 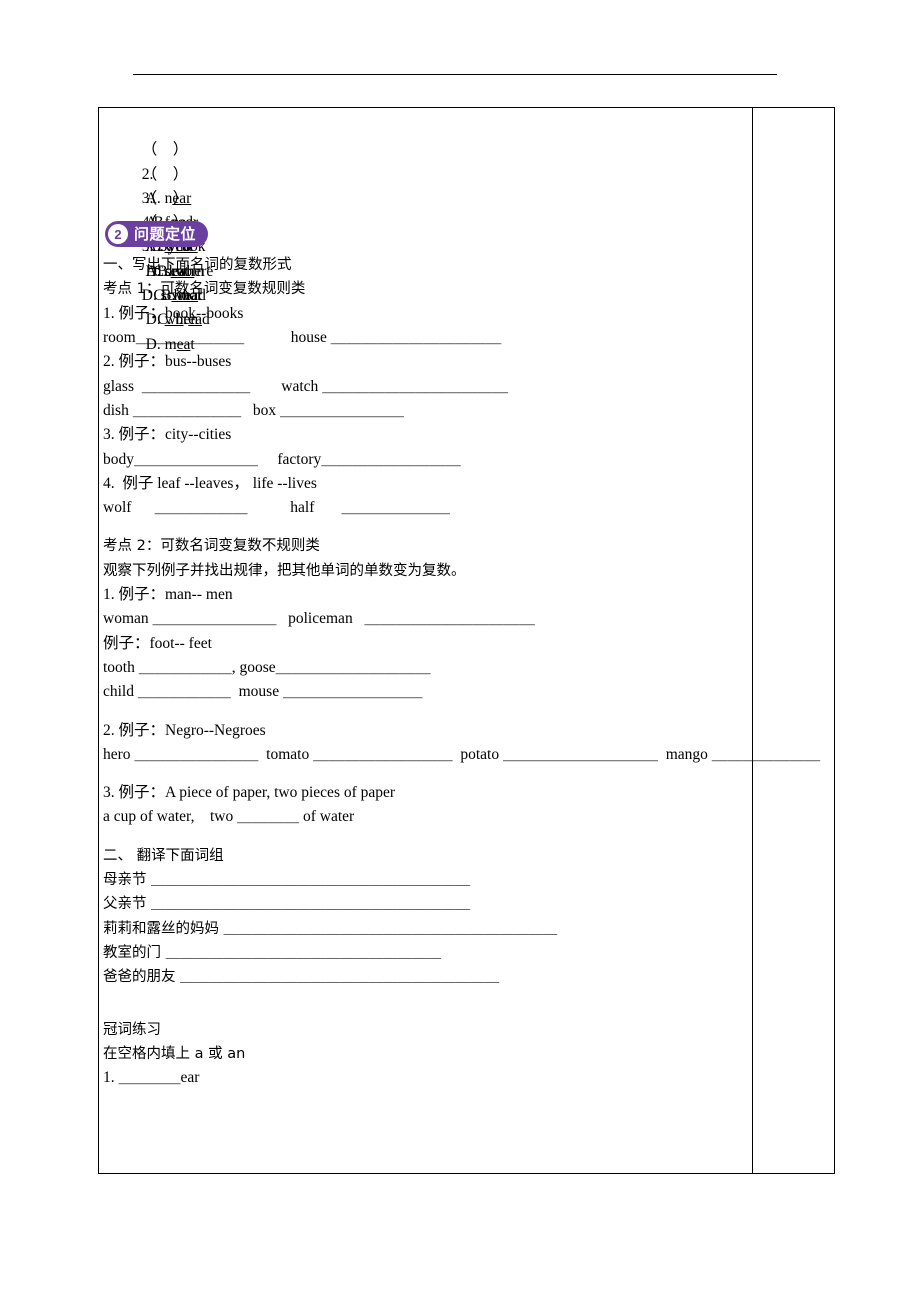 What do you see at coordinates (151, 1078) in the screenshot?
I see `article-practice-item-1: 1. ＿＿＿＿ear` at bounding box center [151, 1078].